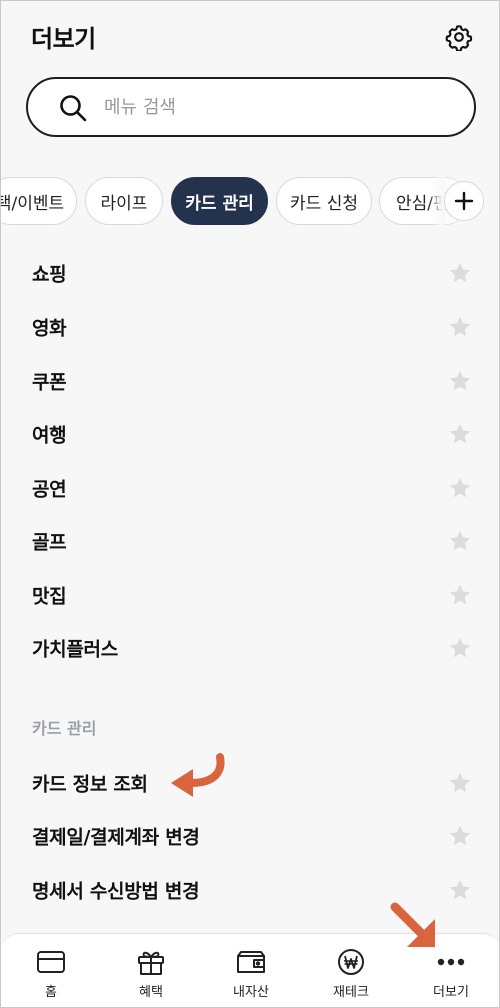 The height and width of the screenshot is (1008, 500). I want to click on menu-item-label: 쿠폰, so click(49, 382).